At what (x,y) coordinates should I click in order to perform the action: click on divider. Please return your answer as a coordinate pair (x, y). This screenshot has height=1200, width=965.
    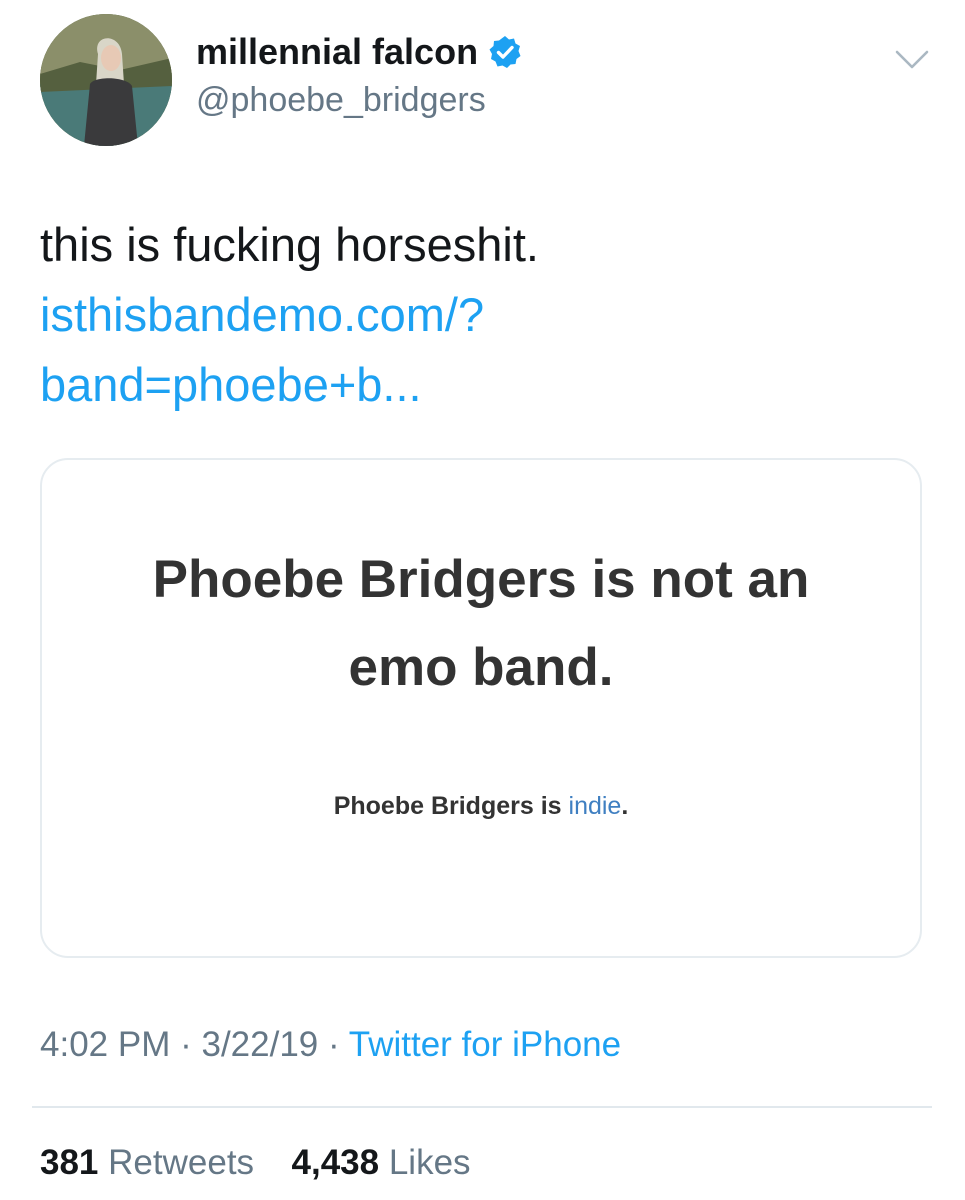
    Looking at the image, I should click on (482, 1107).